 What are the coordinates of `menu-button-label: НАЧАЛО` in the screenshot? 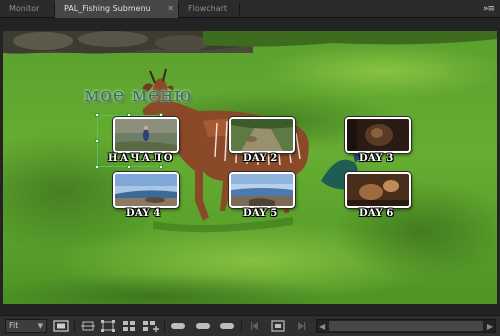 It's located at (141, 158).